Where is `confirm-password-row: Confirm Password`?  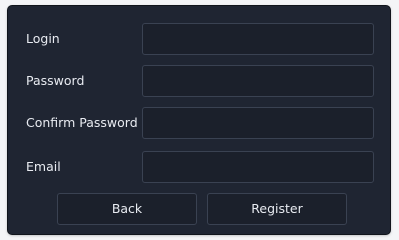 confirm-password-row: Confirm Password is located at coordinates (199, 124).